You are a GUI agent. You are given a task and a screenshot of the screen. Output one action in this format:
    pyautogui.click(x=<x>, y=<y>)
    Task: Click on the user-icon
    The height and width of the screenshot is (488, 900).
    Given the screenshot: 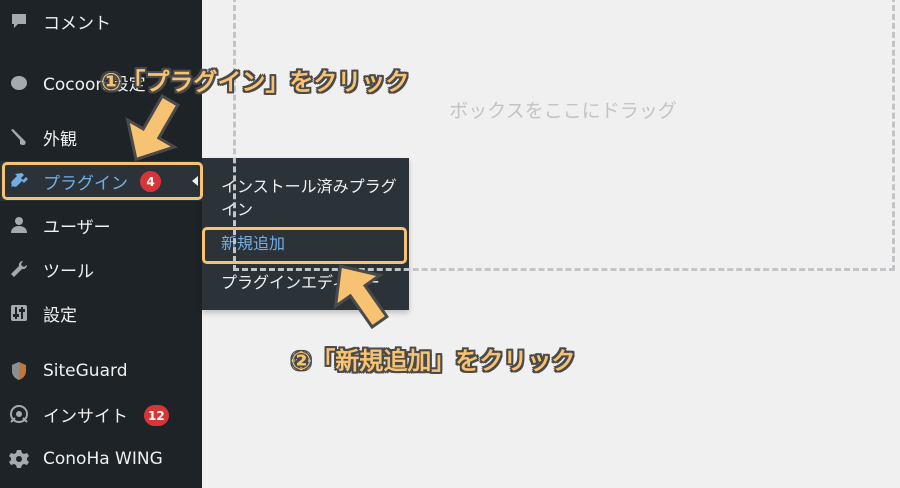 What is the action you would take?
    pyautogui.click(x=19, y=225)
    